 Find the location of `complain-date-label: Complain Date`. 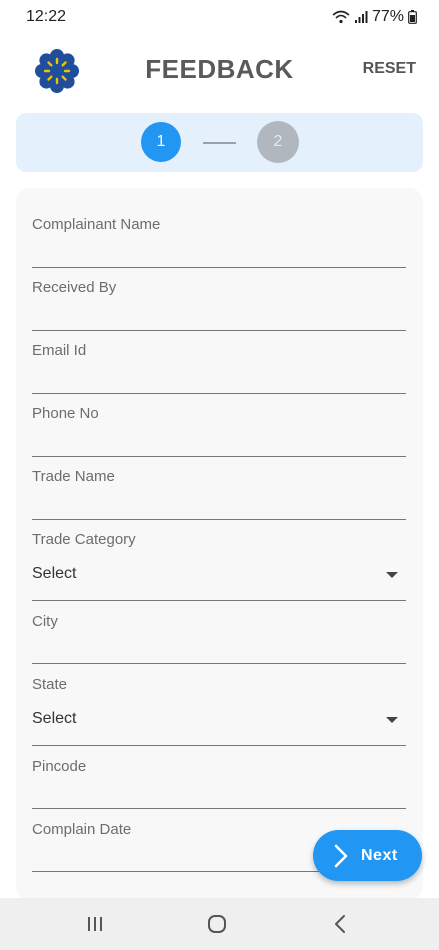

complain-date-label: Complain Date is located at coordinates (82, 829).